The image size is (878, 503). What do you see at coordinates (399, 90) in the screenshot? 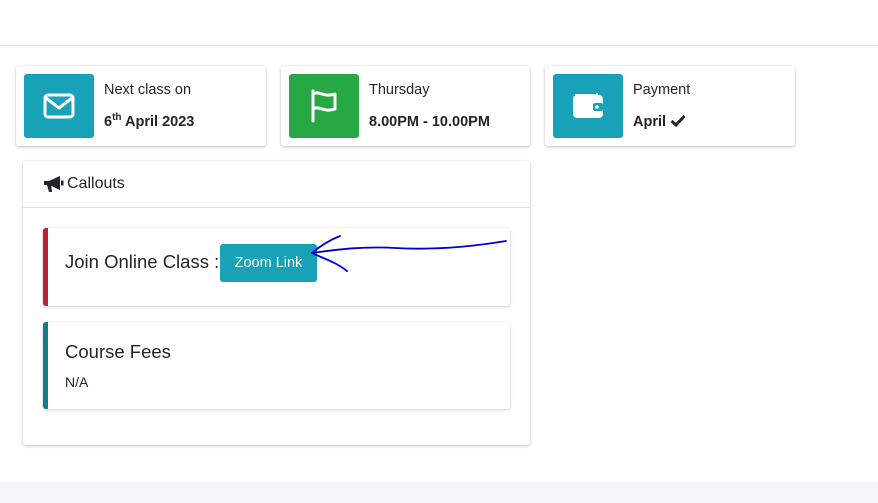
I see `info-box-label: Thursday` at bounding box center [399, 90].